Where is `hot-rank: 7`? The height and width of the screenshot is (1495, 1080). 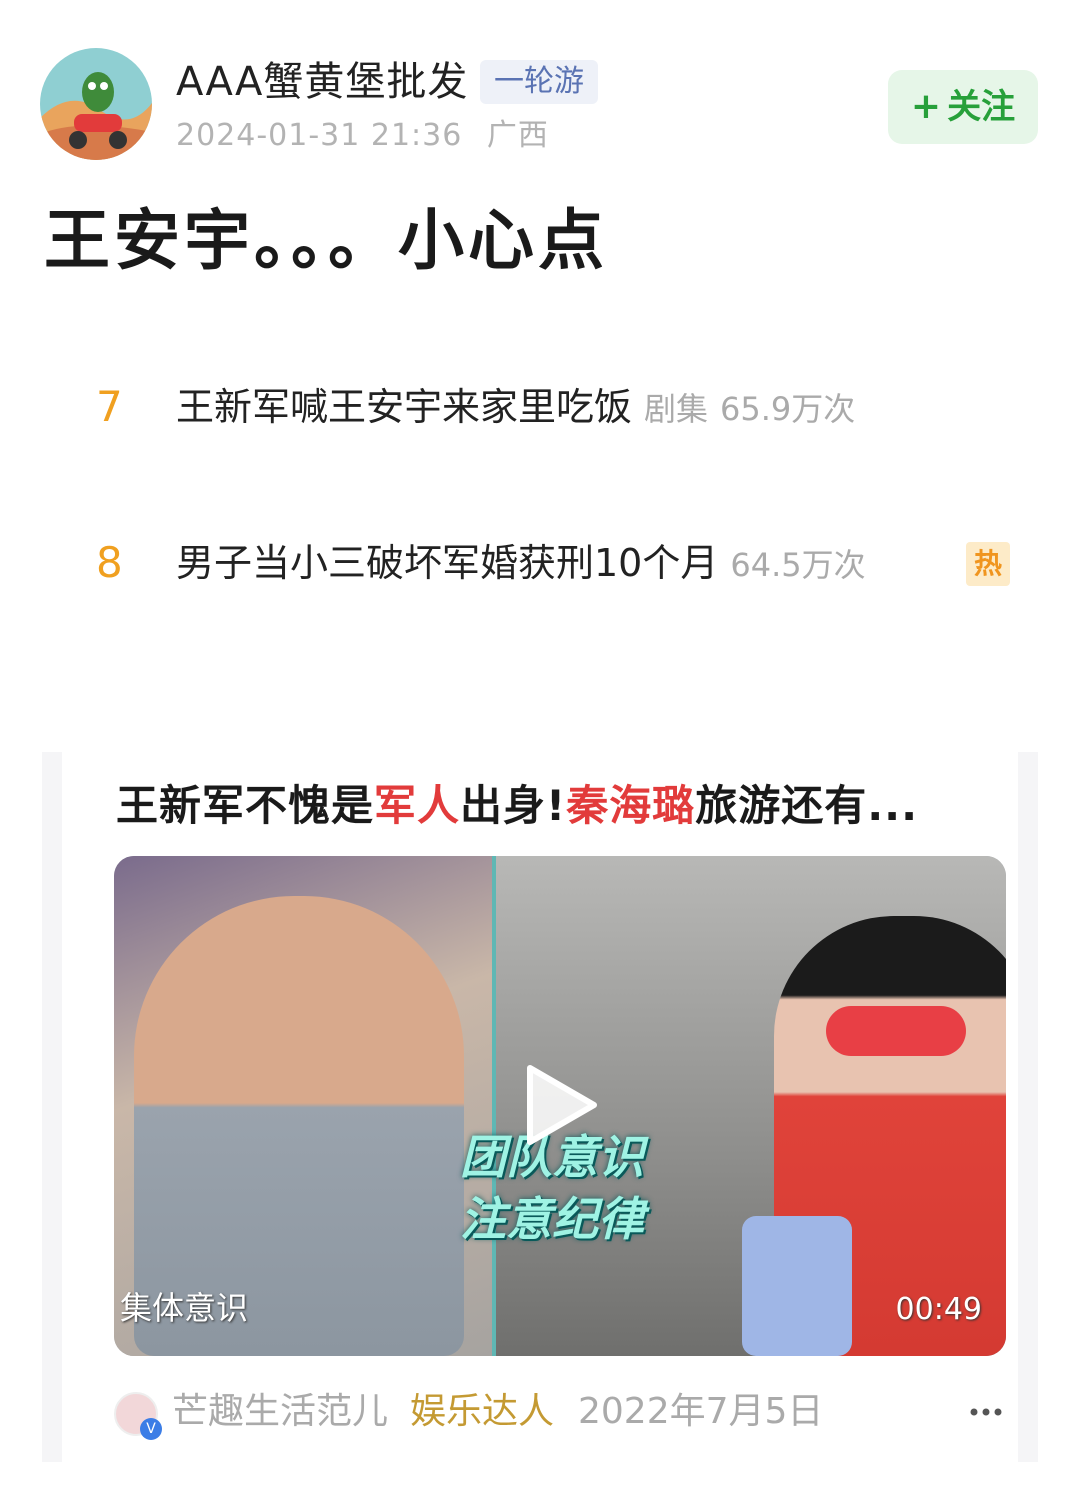 hot-rank: 7 is located at coordinates (109, 406).